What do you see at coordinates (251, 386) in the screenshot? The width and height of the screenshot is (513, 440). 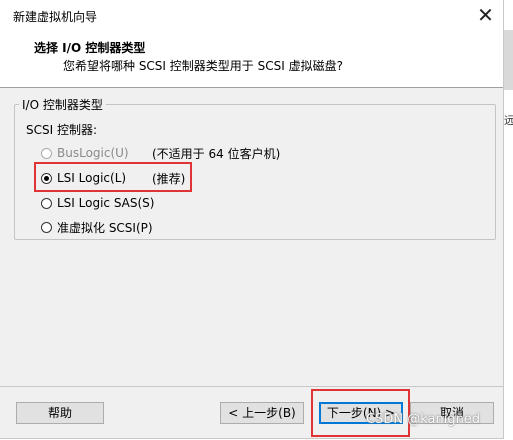 I see `bottom-separator` at bounding box center [251, 386].